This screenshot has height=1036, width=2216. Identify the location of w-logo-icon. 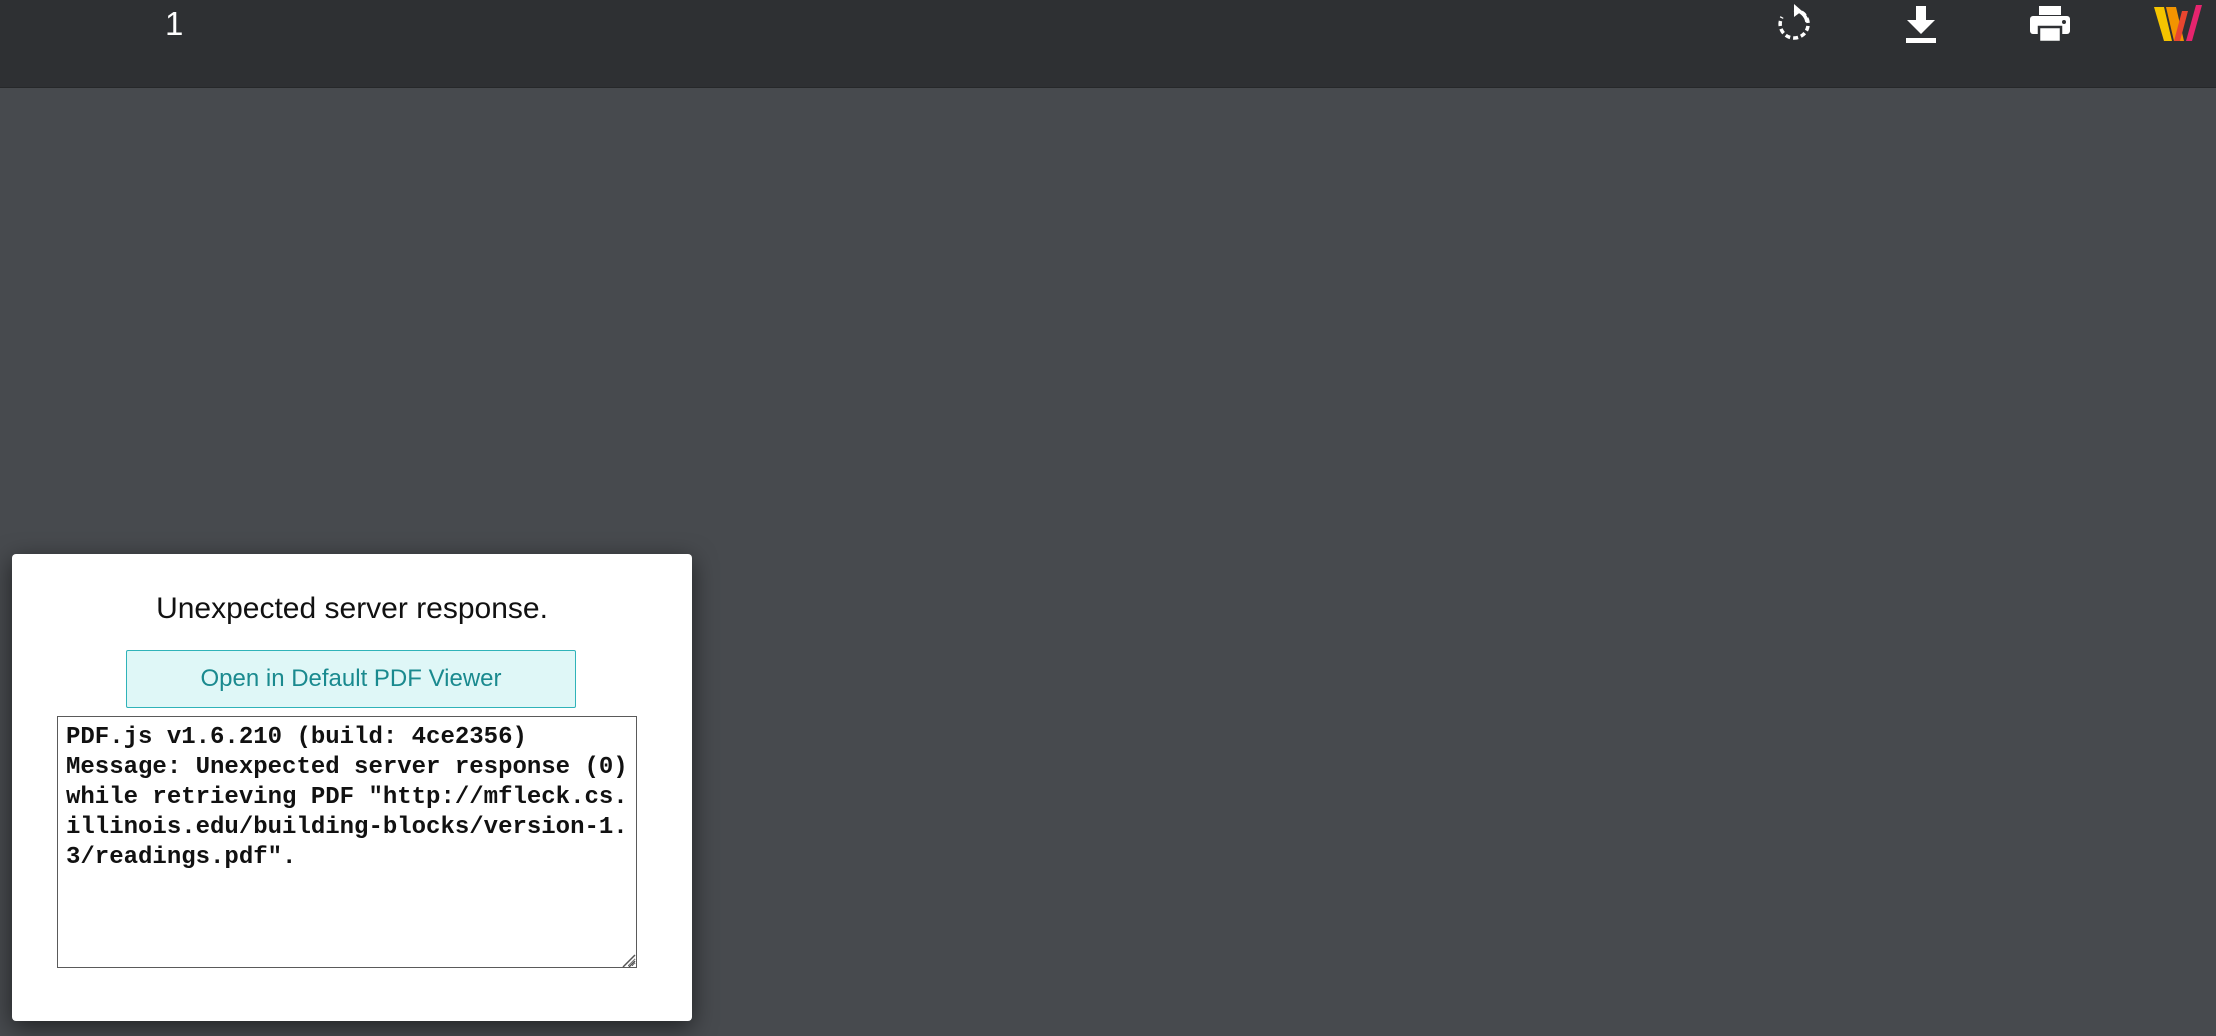
(2178, 23).